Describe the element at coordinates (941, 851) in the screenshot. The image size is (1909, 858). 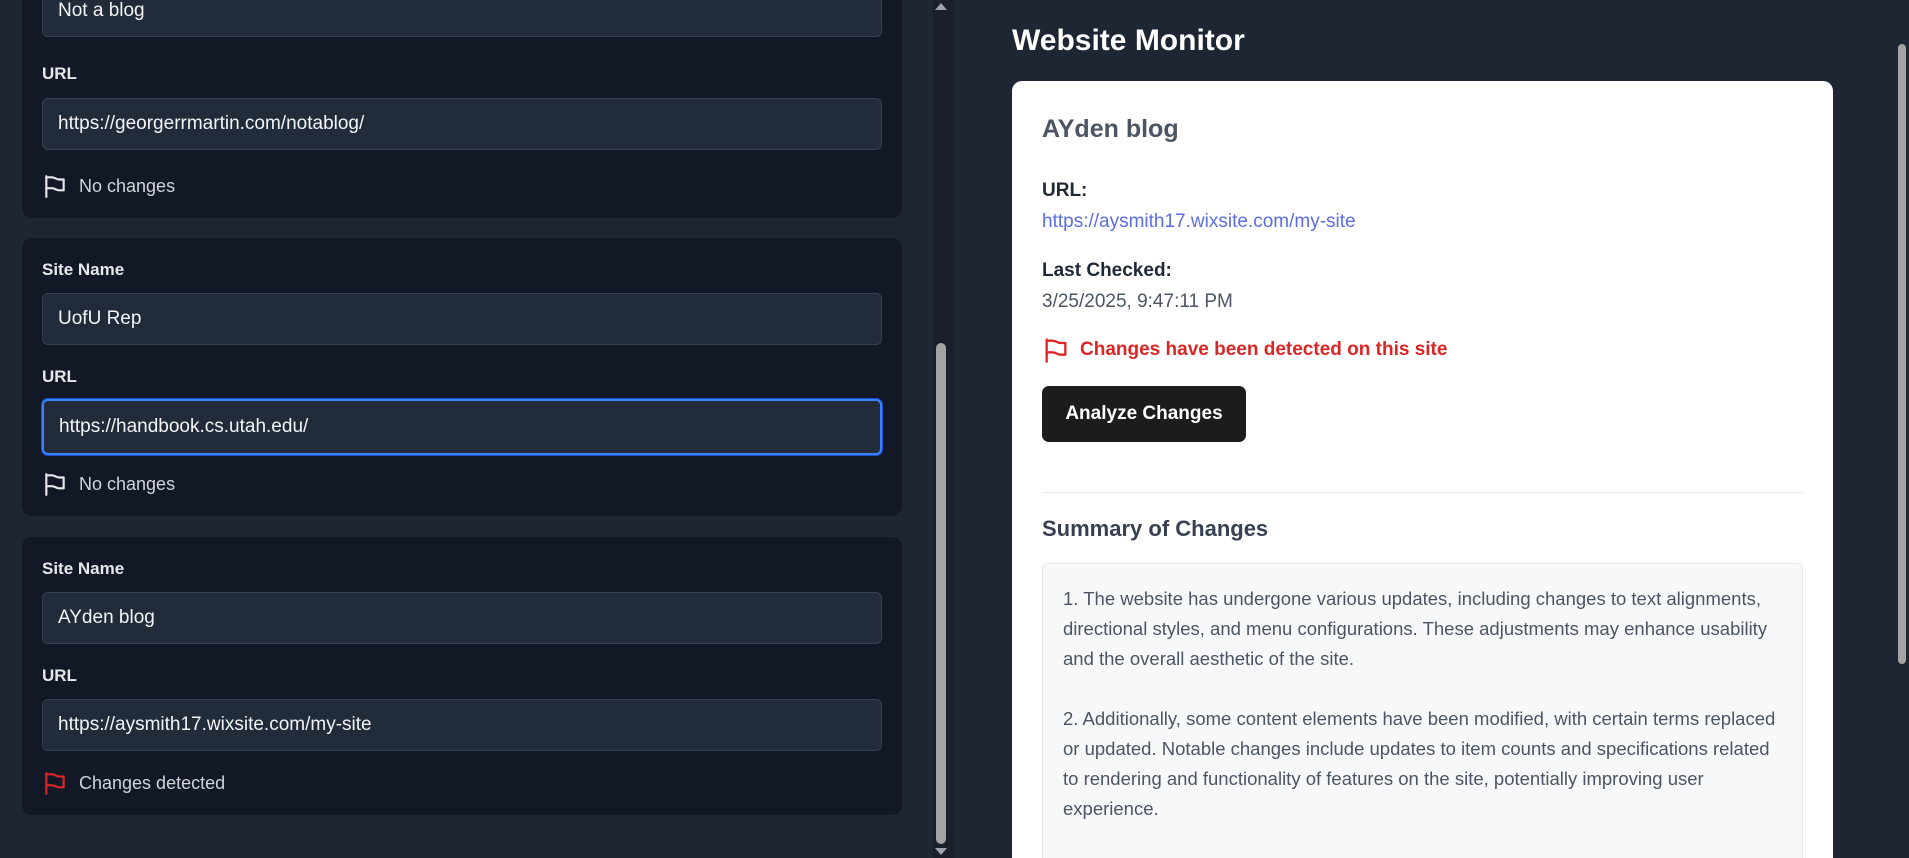
I see `scroll-down-icon` at that location.